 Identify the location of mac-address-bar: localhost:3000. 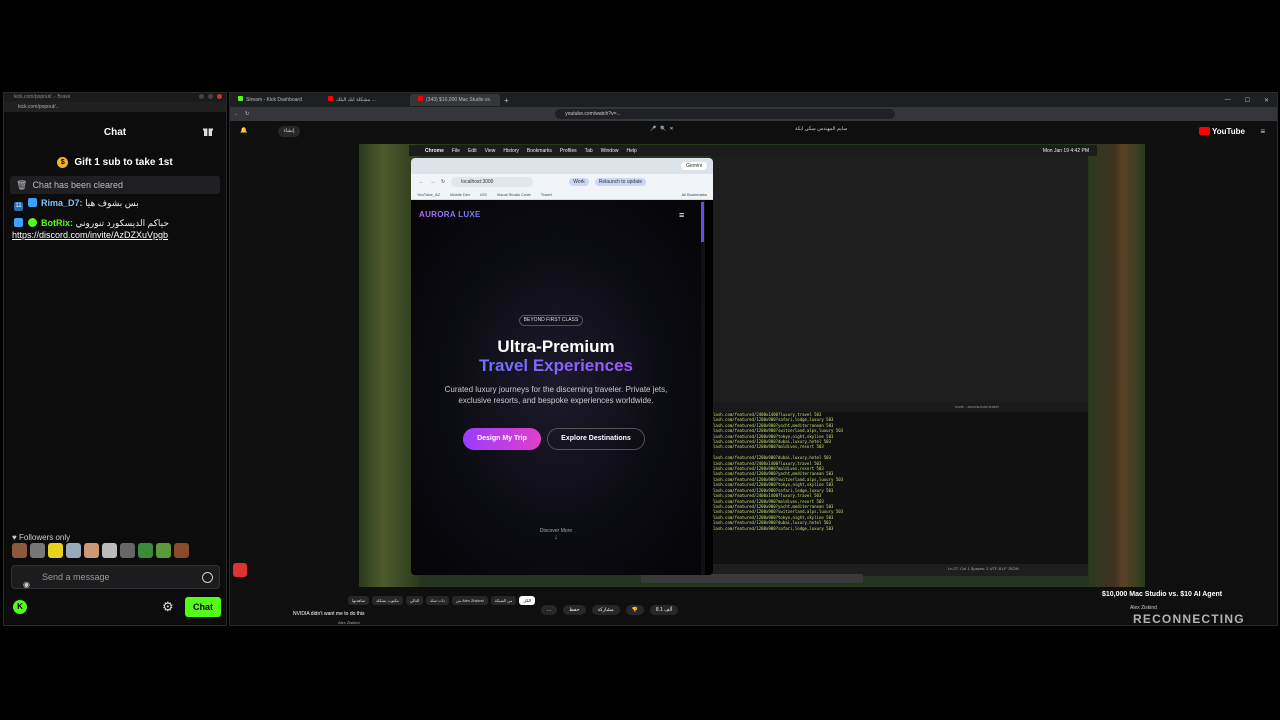
(492, 182).